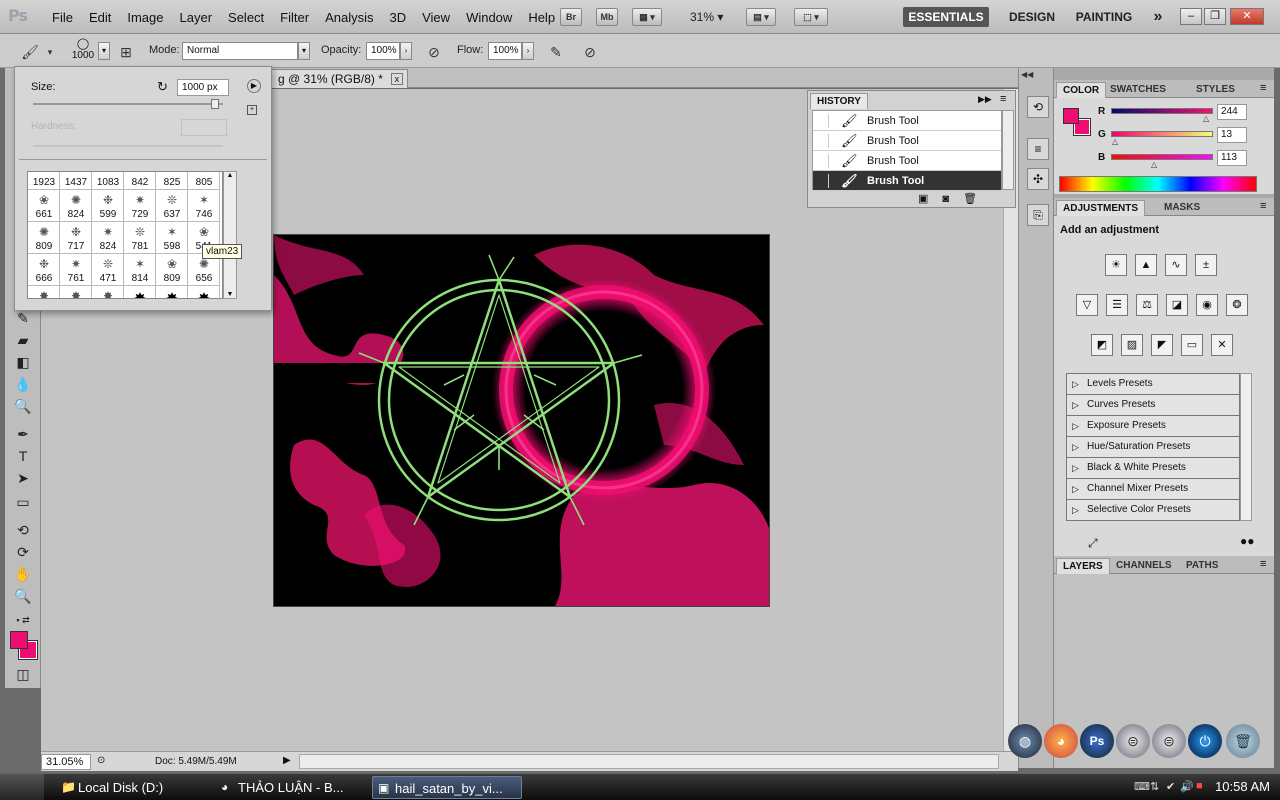 The height and width of the screenshot is (800, 1280). Describe the element at coordinates (1153, 510) in the screenshot. I see `preset-item: ▷ Selective Color Presets` at that location.